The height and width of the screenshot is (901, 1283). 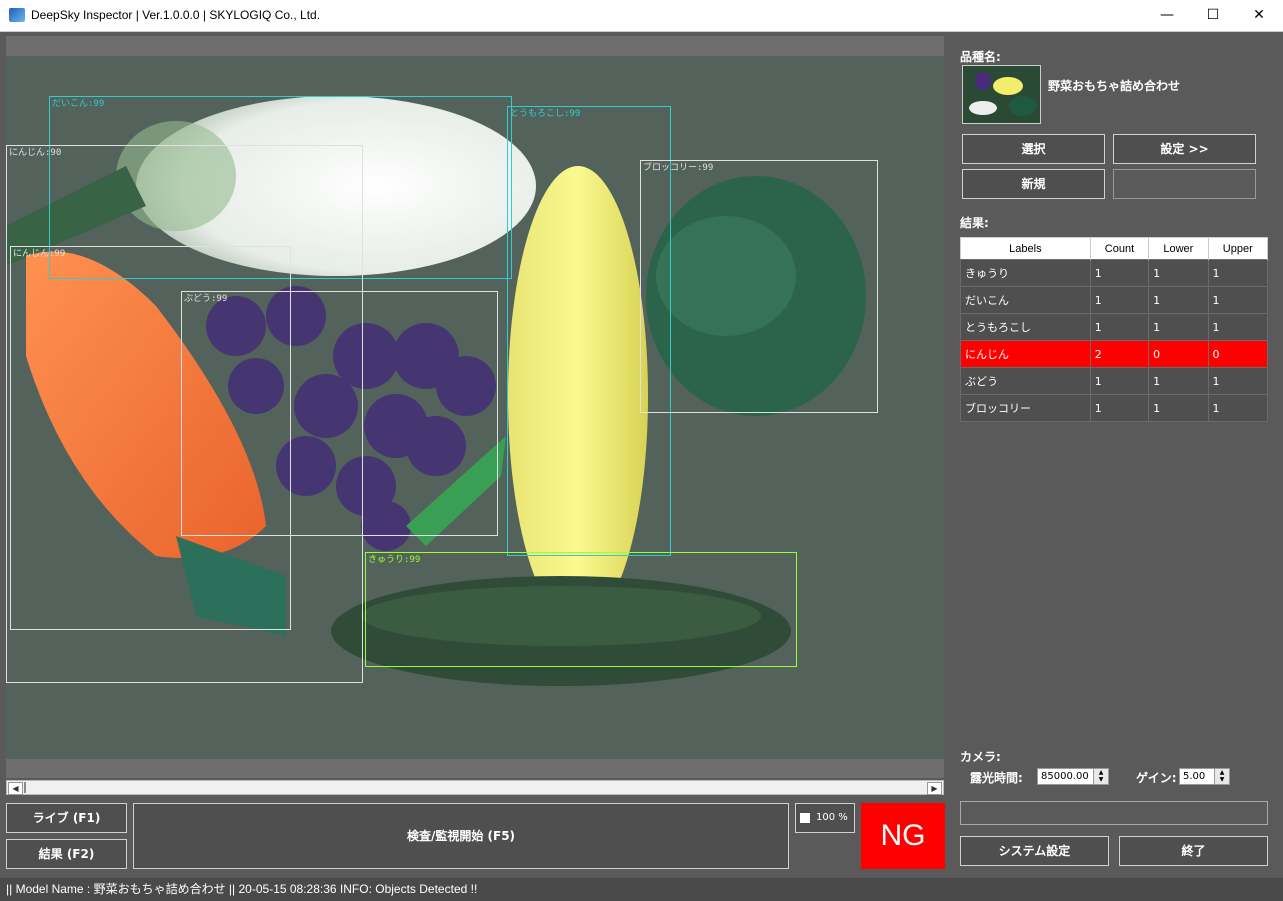 What do you see at coordinates (39, 254) in the screenshot?
I see `detection-label: にんじん:99` at bounding box center [39, 254].